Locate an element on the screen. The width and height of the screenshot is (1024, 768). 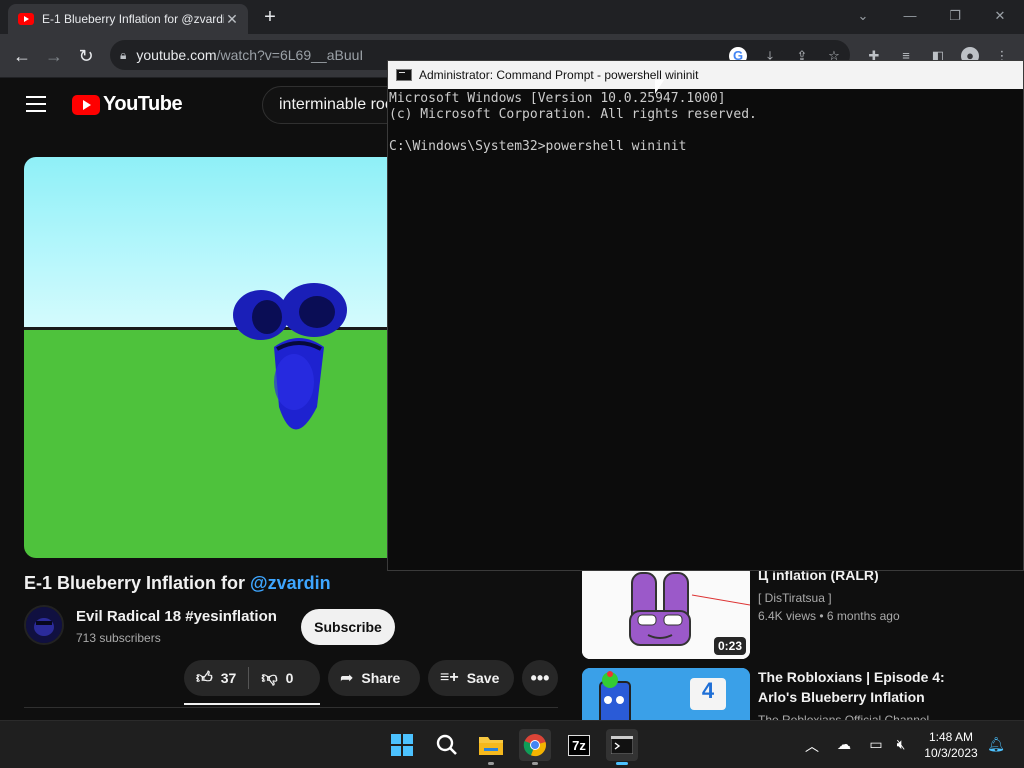
like-button: 👍︎ 37 is located at coordinates (216, 678).